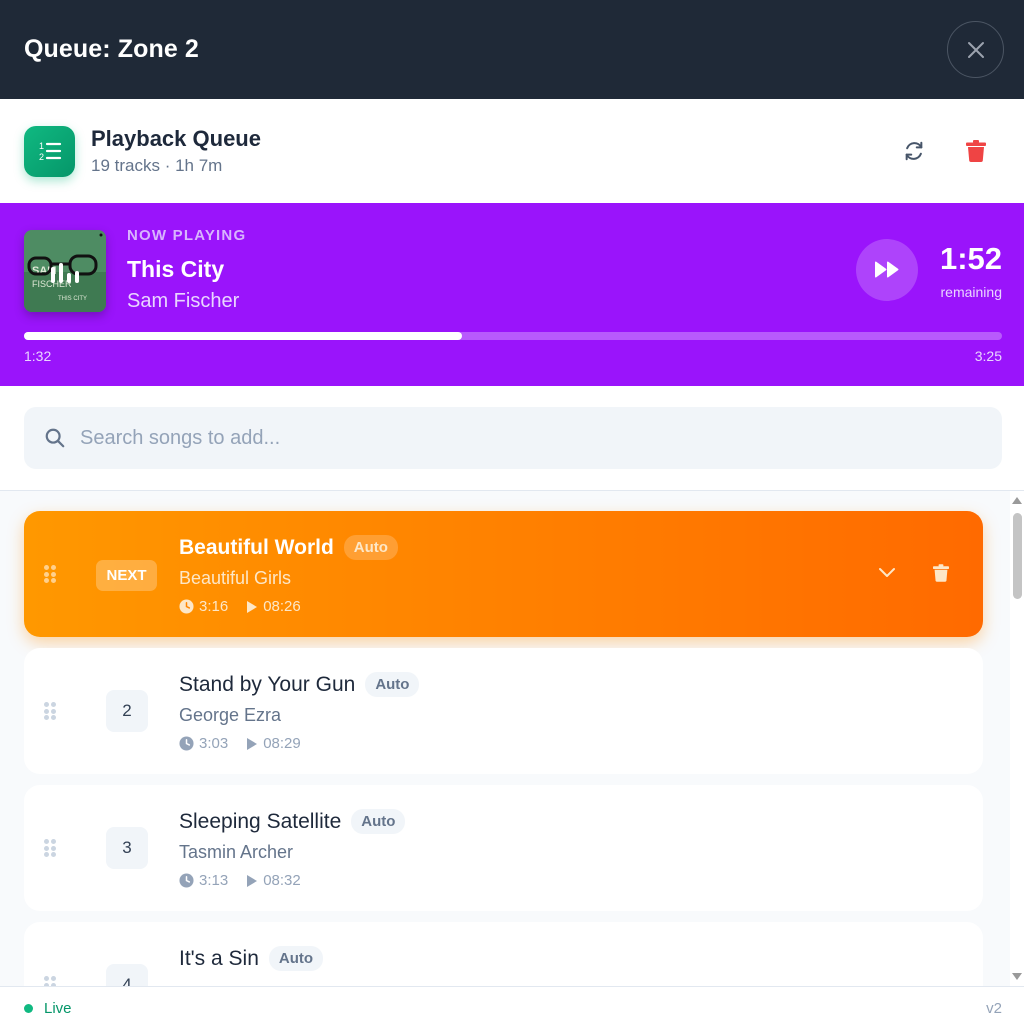  I want to click on queue-icon-tile: 1 2, so click(49, 151).